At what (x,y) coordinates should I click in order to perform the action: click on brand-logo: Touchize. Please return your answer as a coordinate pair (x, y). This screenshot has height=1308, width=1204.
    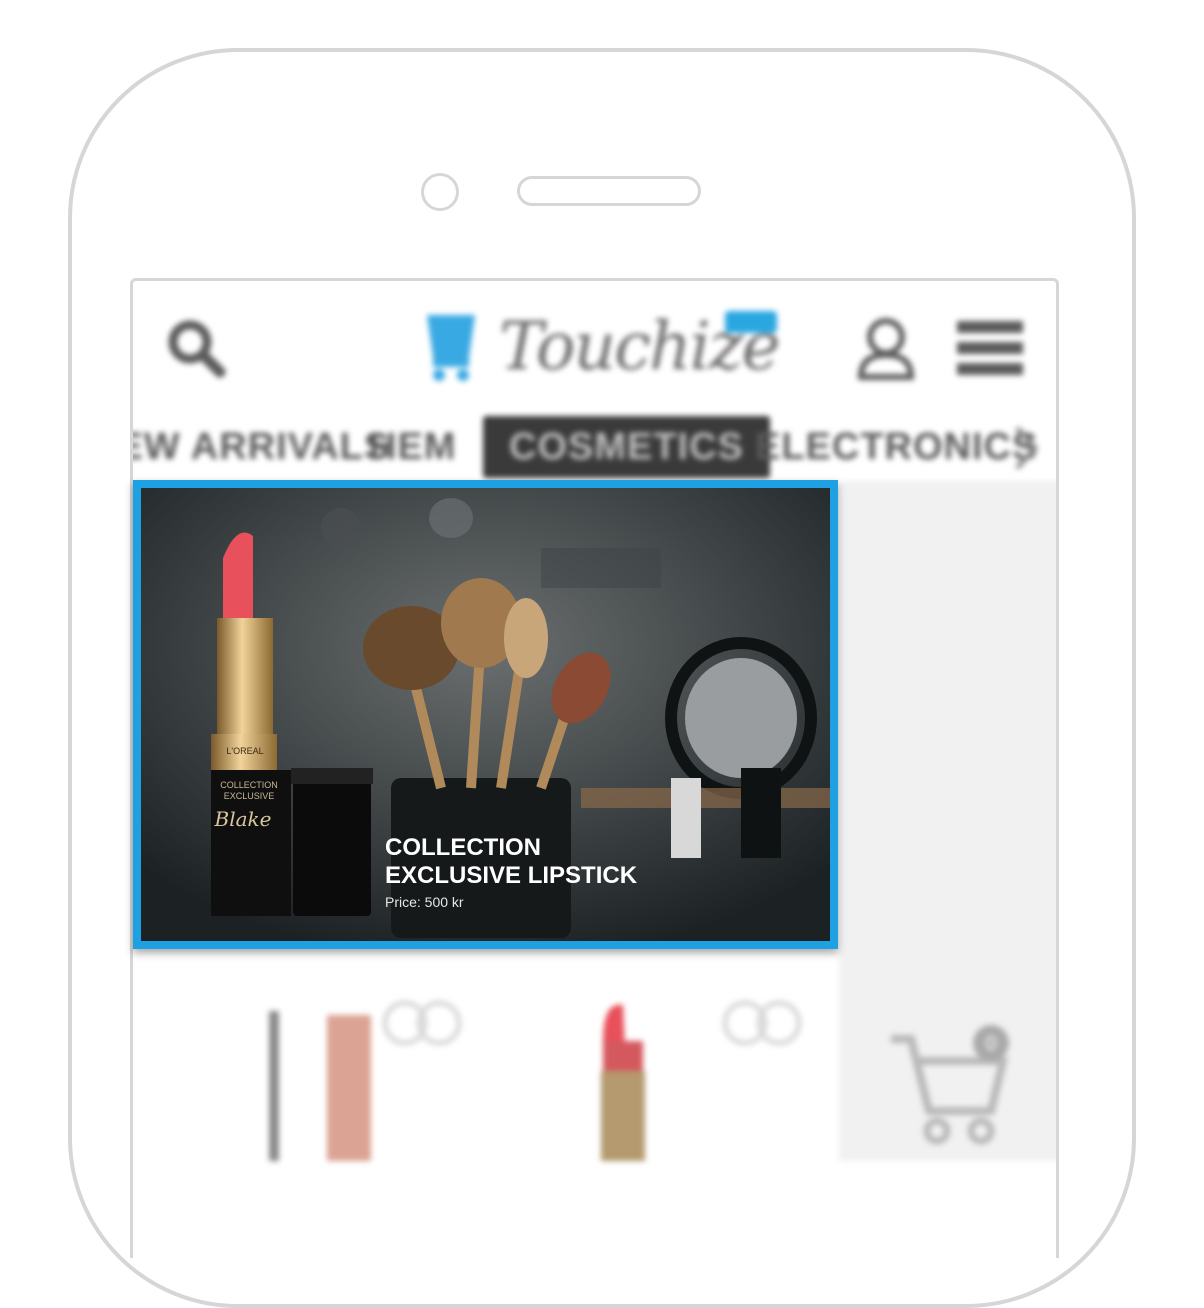
    Looking at the image, I should click on (600, 347).